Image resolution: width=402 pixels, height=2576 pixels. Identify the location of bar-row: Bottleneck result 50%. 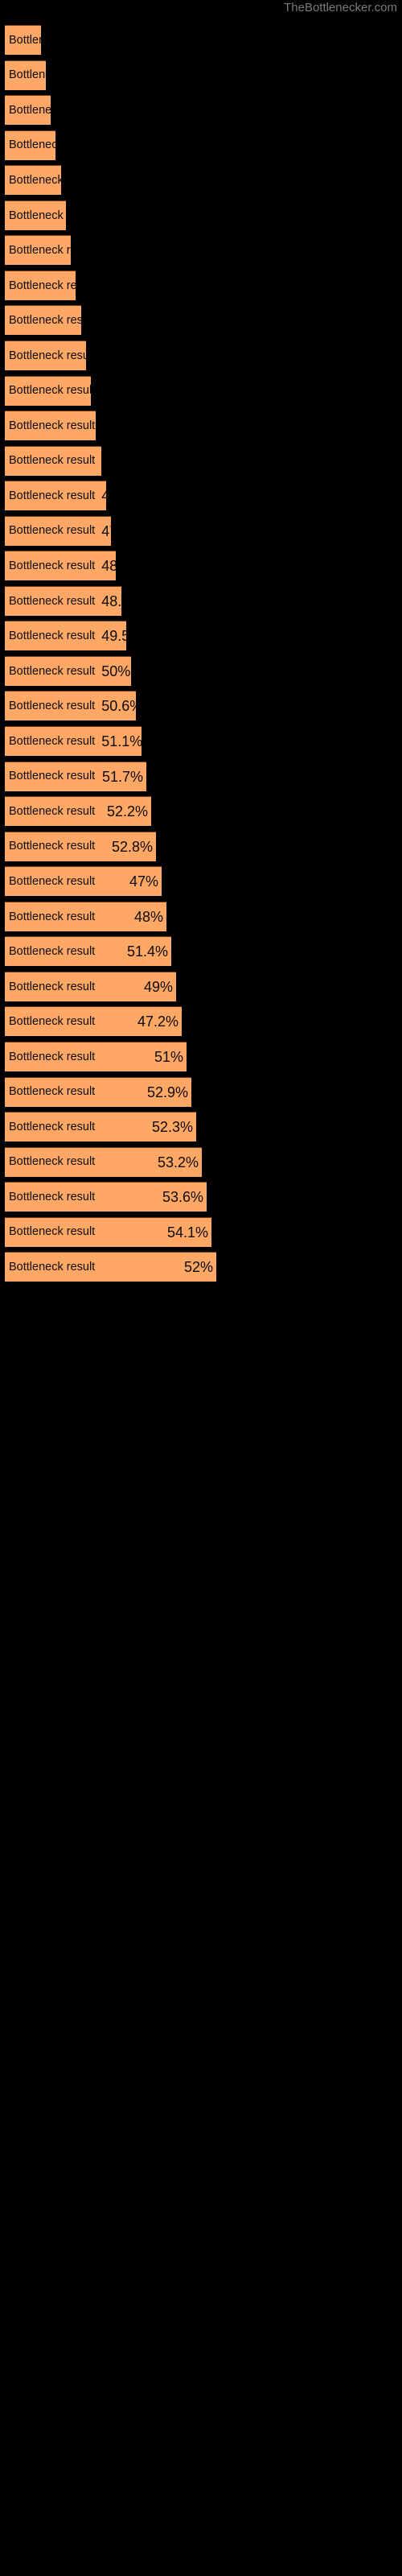
(68, 670).